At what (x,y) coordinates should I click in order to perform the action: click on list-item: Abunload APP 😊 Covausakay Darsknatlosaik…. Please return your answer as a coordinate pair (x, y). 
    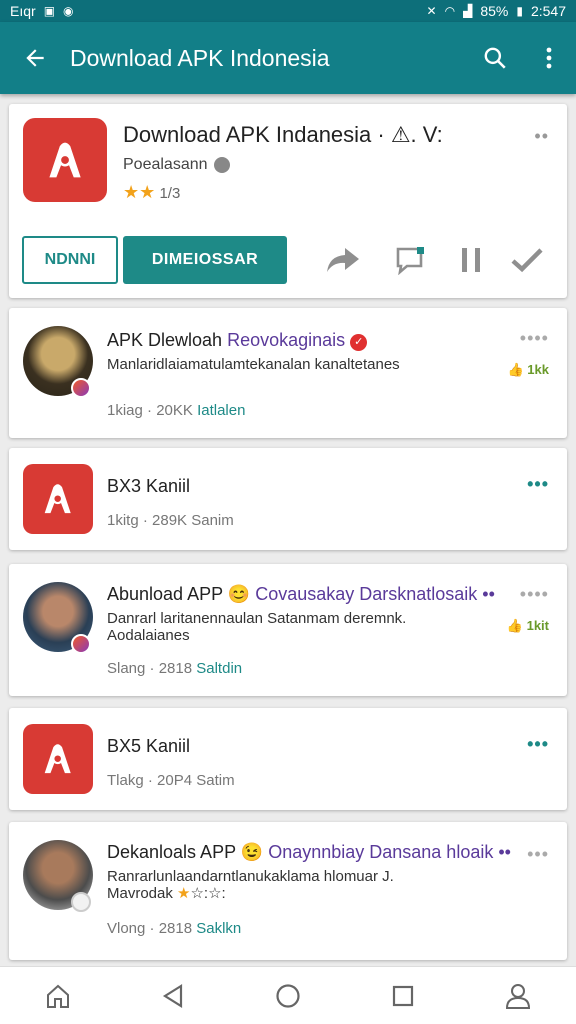
    Looking at the image, I should click on (288, 630).